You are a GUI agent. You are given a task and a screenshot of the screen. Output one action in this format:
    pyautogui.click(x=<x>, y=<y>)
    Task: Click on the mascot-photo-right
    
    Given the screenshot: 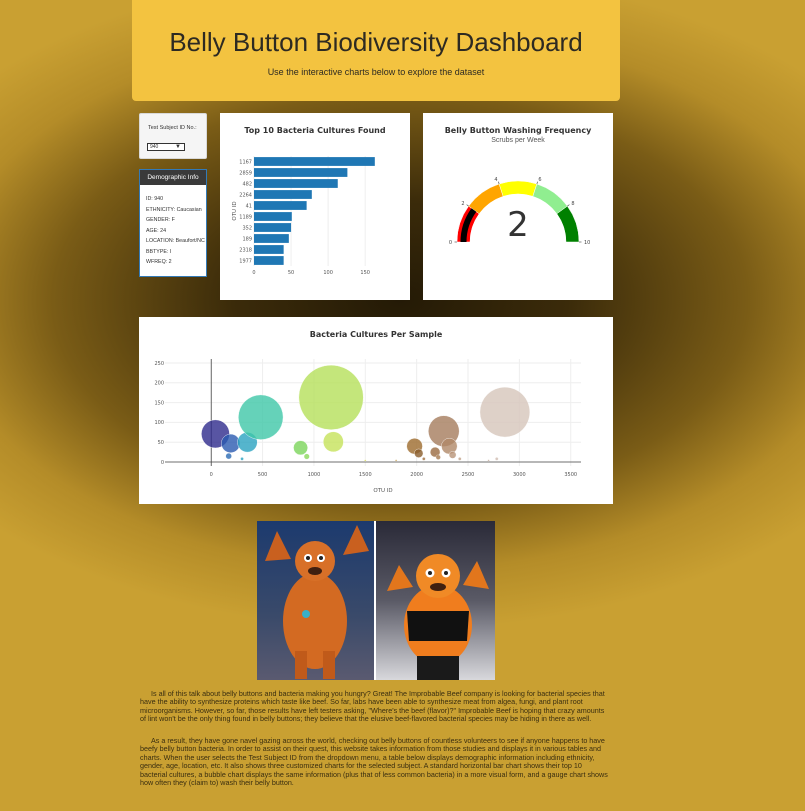 What is the action you would take?
    pyautogui.click(x=435, y=600)
    